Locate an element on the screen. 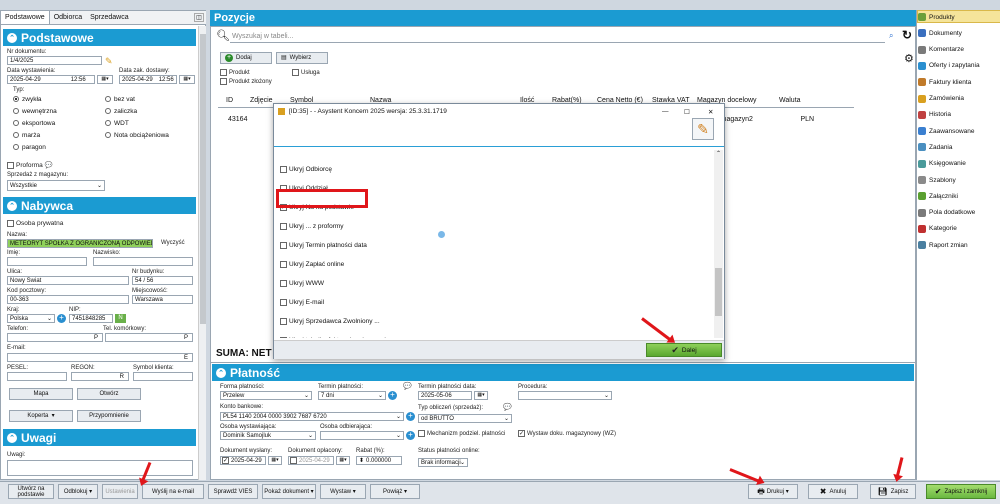 The height and width of the screenshot is (504, 1000). osoba-prywatna-checkbox: Osoba prywatna is located at coordinates (35, 223).